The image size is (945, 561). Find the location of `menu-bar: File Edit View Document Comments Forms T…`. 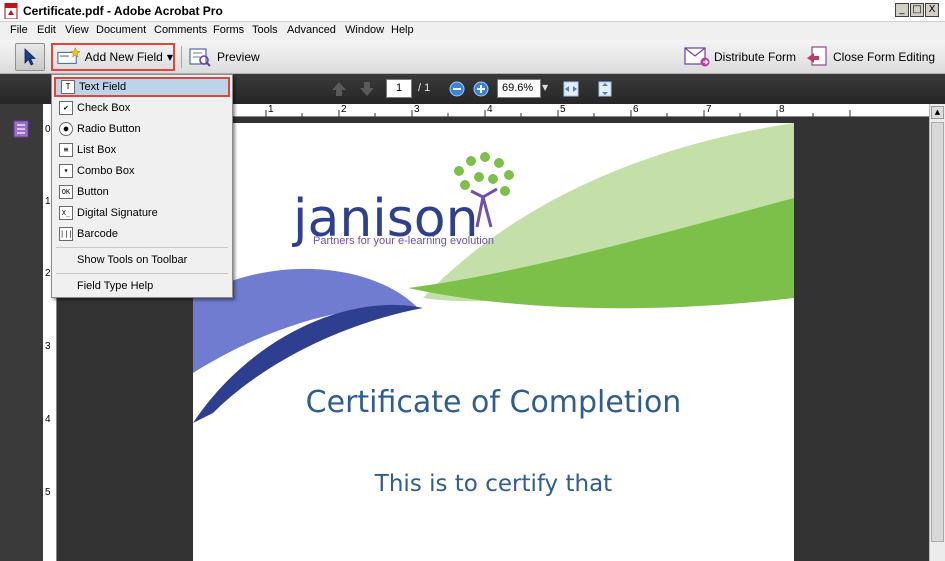

menu-bar: File Edit View Document Comments Forms T… is located at coordinates (472, 31).